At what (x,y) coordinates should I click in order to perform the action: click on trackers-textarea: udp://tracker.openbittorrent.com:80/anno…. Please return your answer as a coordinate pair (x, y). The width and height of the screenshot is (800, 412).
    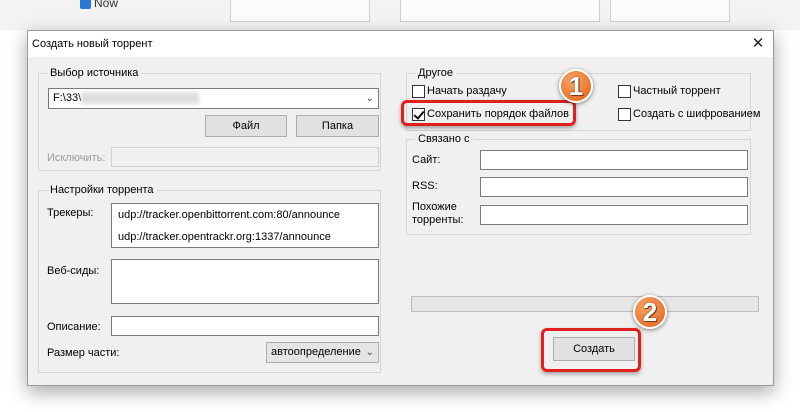
    Looking at the image, I should click on (245, 225).